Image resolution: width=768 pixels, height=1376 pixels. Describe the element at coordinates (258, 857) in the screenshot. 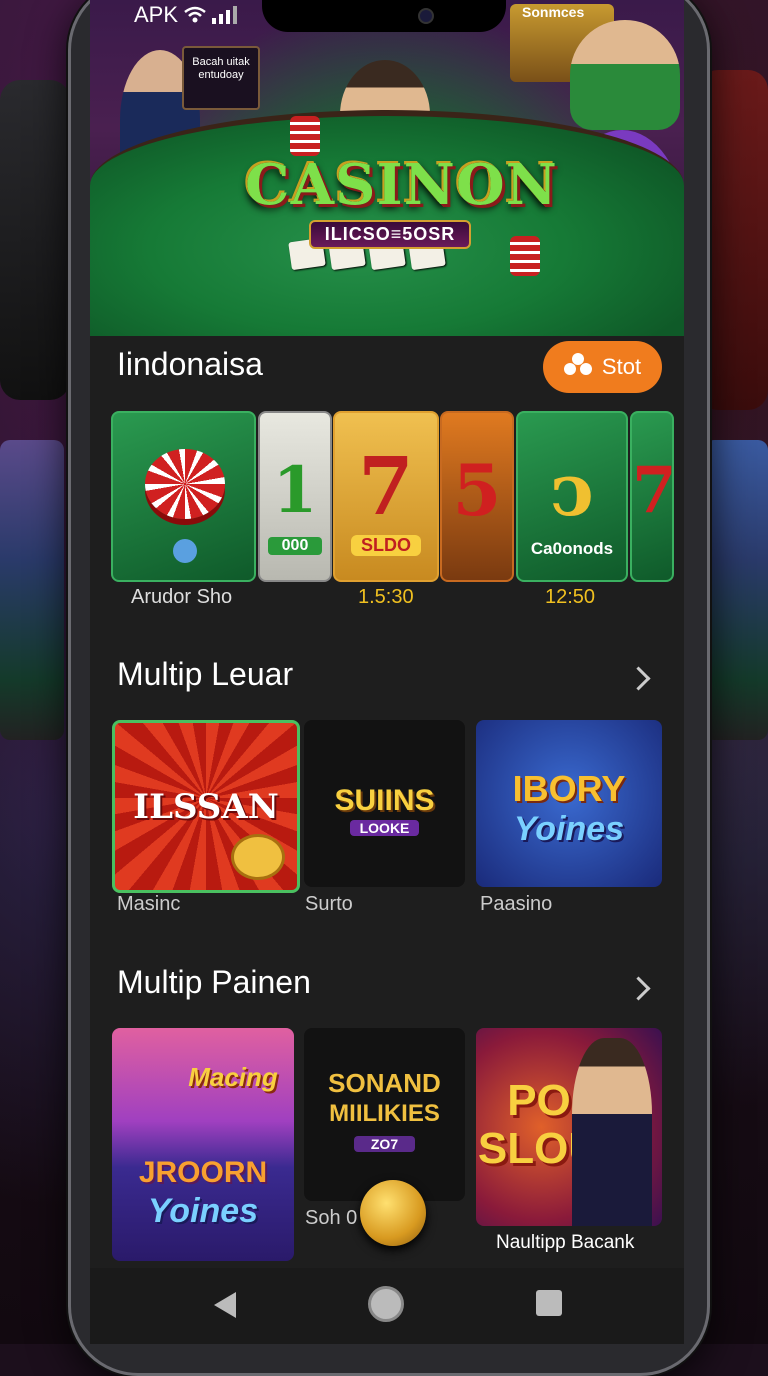

I see `coin-icon` at that location.